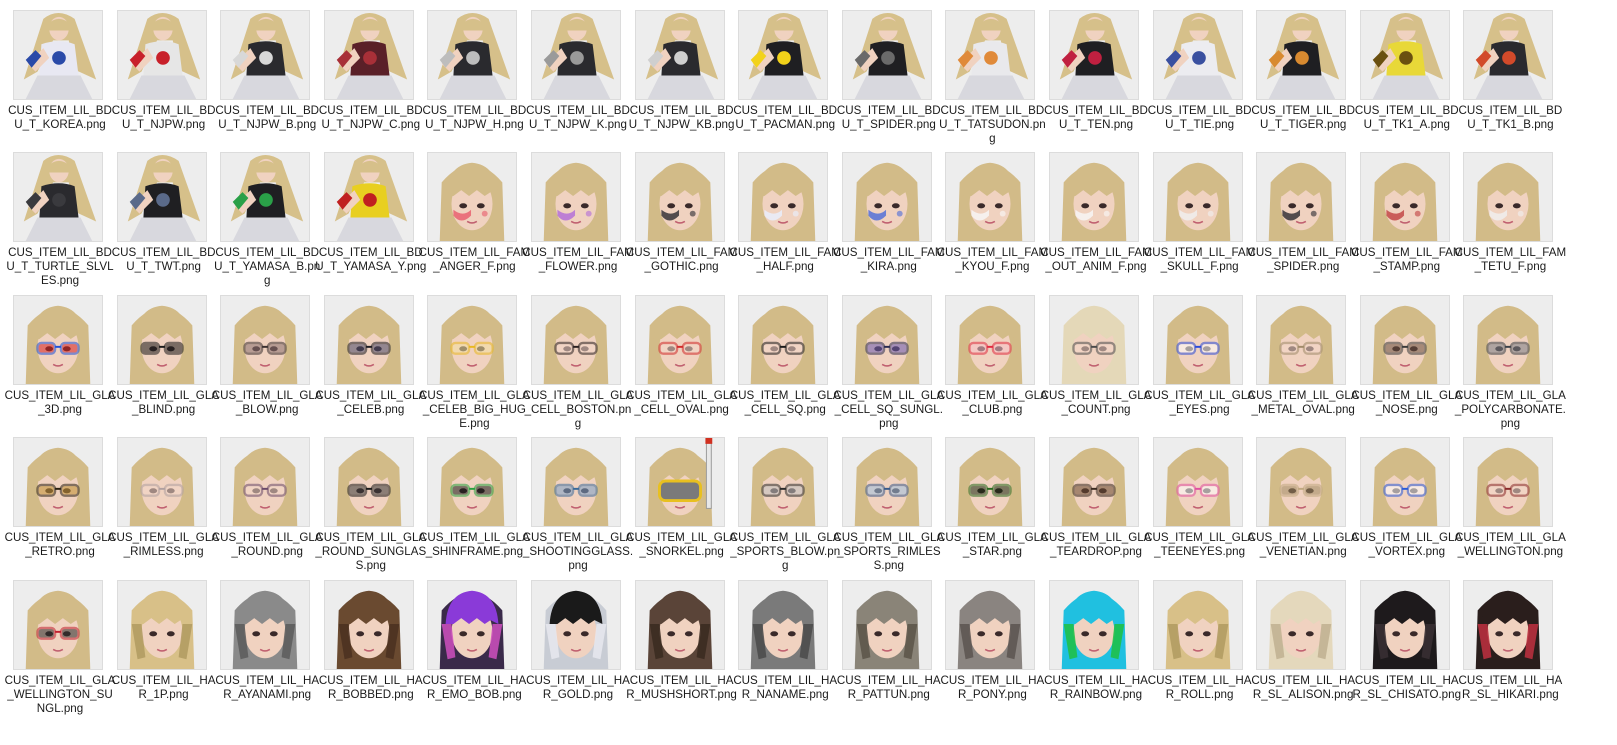  Describe the element at coordinates (267, 687) in the screenshot. I see `file-name: CUS_ITEM_LIL_HAR_AYANAMI.png` at that location.